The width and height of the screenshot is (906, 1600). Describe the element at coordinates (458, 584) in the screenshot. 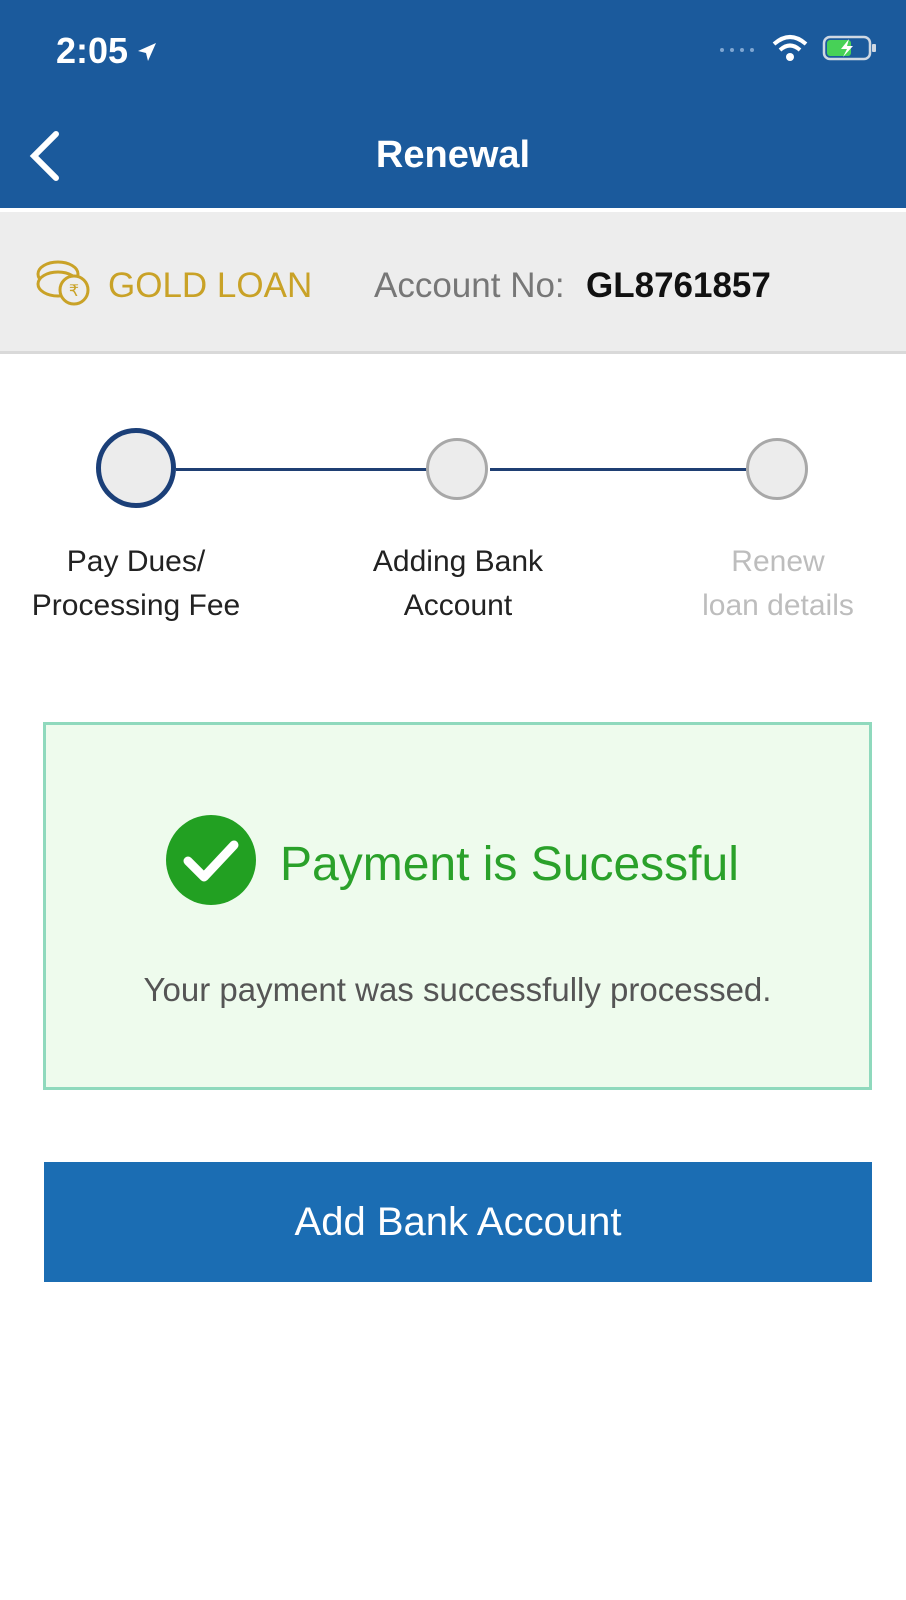

I see `step-2-label: Adding Bank Account` at that location.